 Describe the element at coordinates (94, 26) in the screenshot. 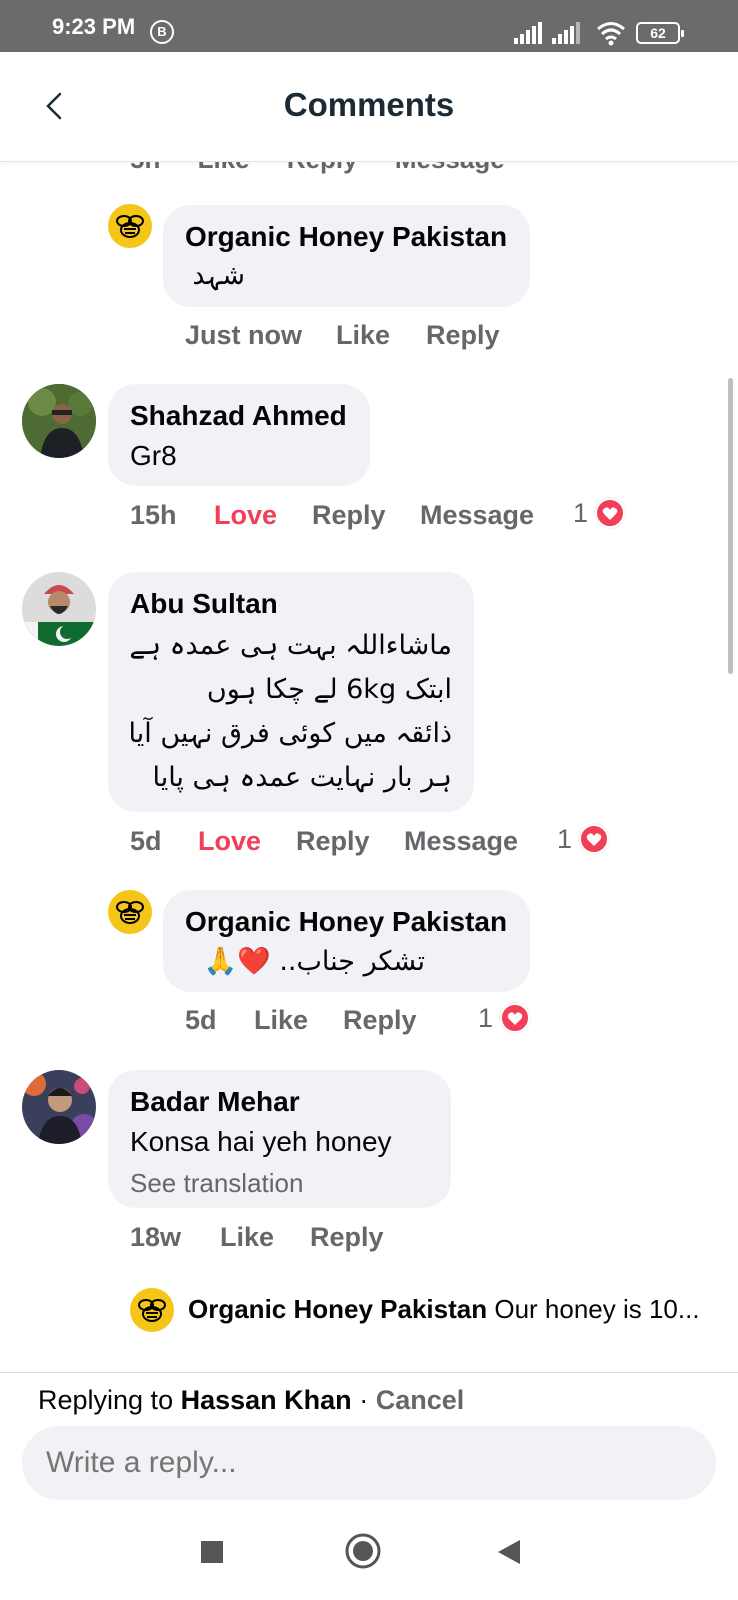

I see `status-time: 9:23 PM` at that location.